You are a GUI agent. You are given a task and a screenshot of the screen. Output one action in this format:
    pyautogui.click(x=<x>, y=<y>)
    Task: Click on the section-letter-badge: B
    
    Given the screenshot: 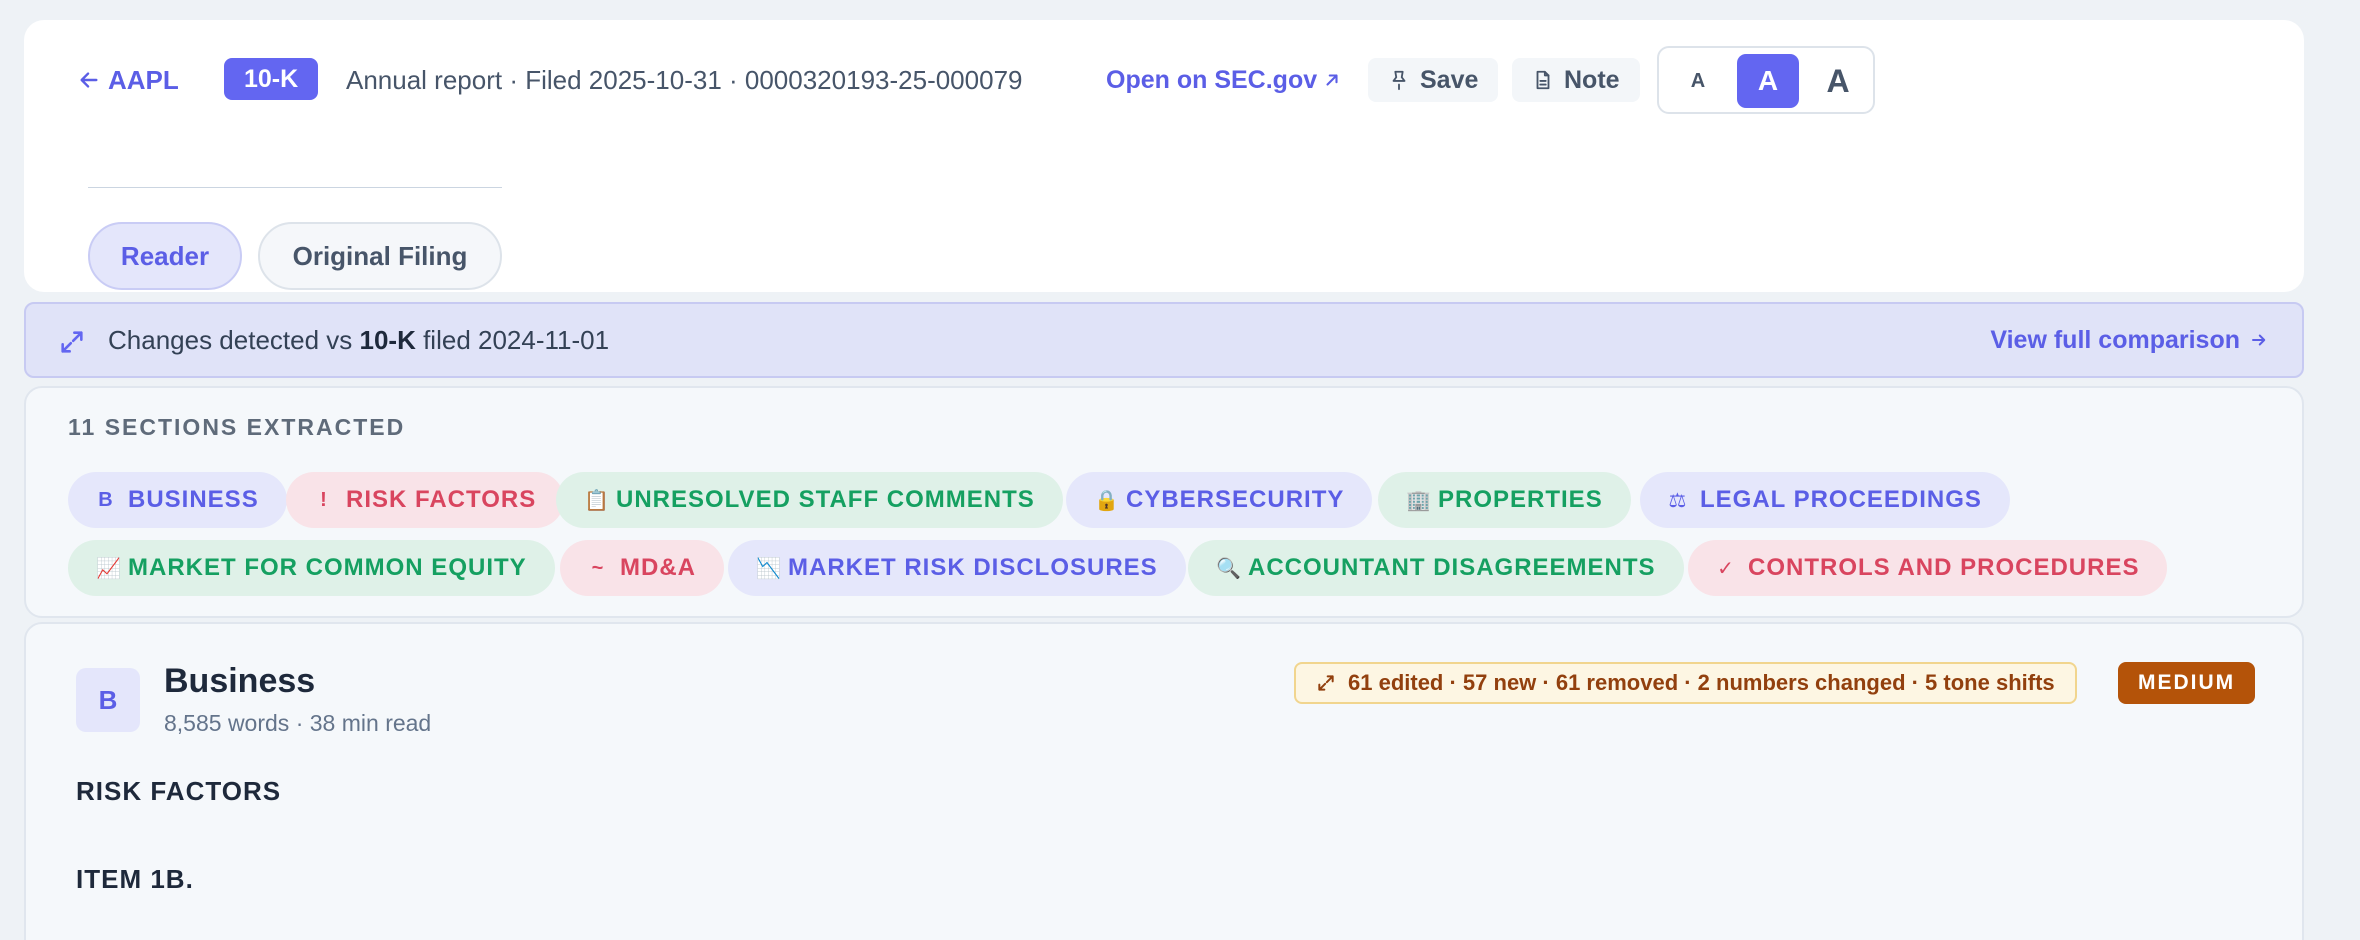 What is the action you would take?
    pyautogui.click(x=108, y=700)
    